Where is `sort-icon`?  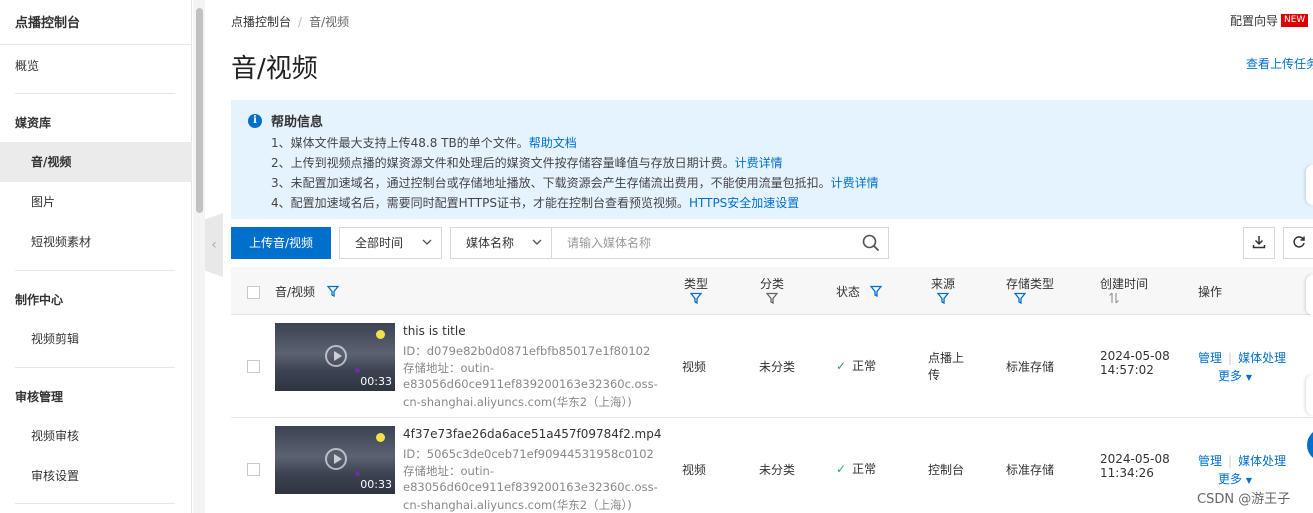
sort-icon is located at coordinates (1114, 299).